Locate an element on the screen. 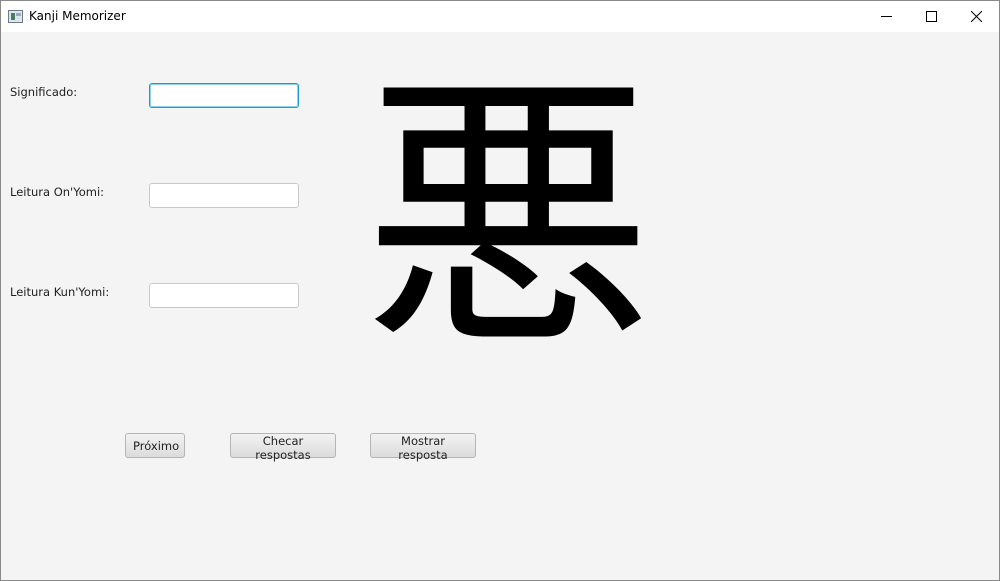 This screenshot has width=1000, height=581. window-title: Kanji Memorizer is located at coordinates (77, 16).